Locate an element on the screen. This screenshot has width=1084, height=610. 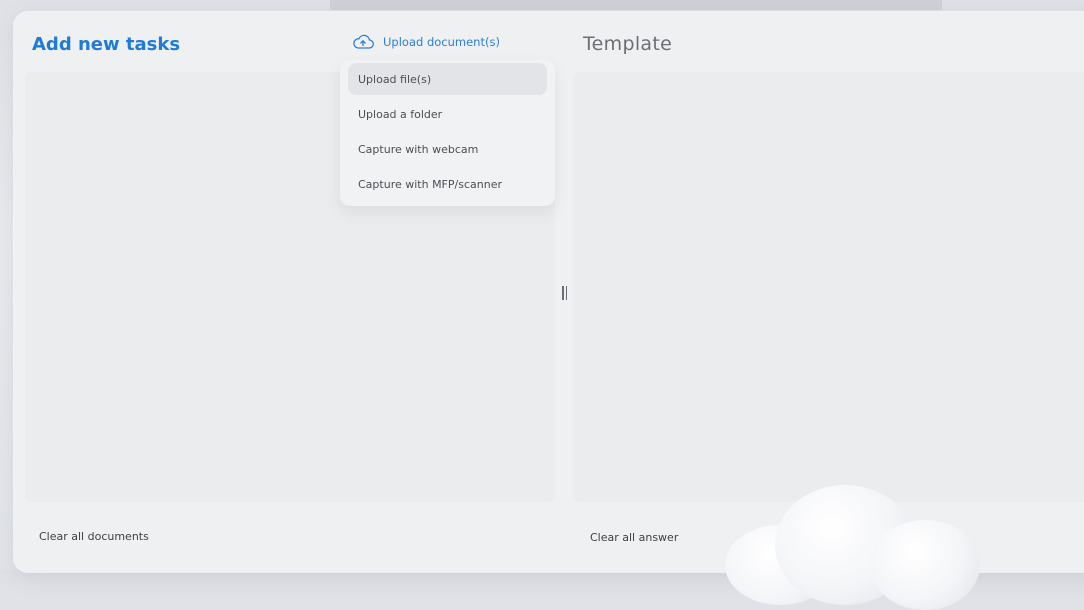
upload-documents-label: Upload document(s) is located at coordinates (441, 42).